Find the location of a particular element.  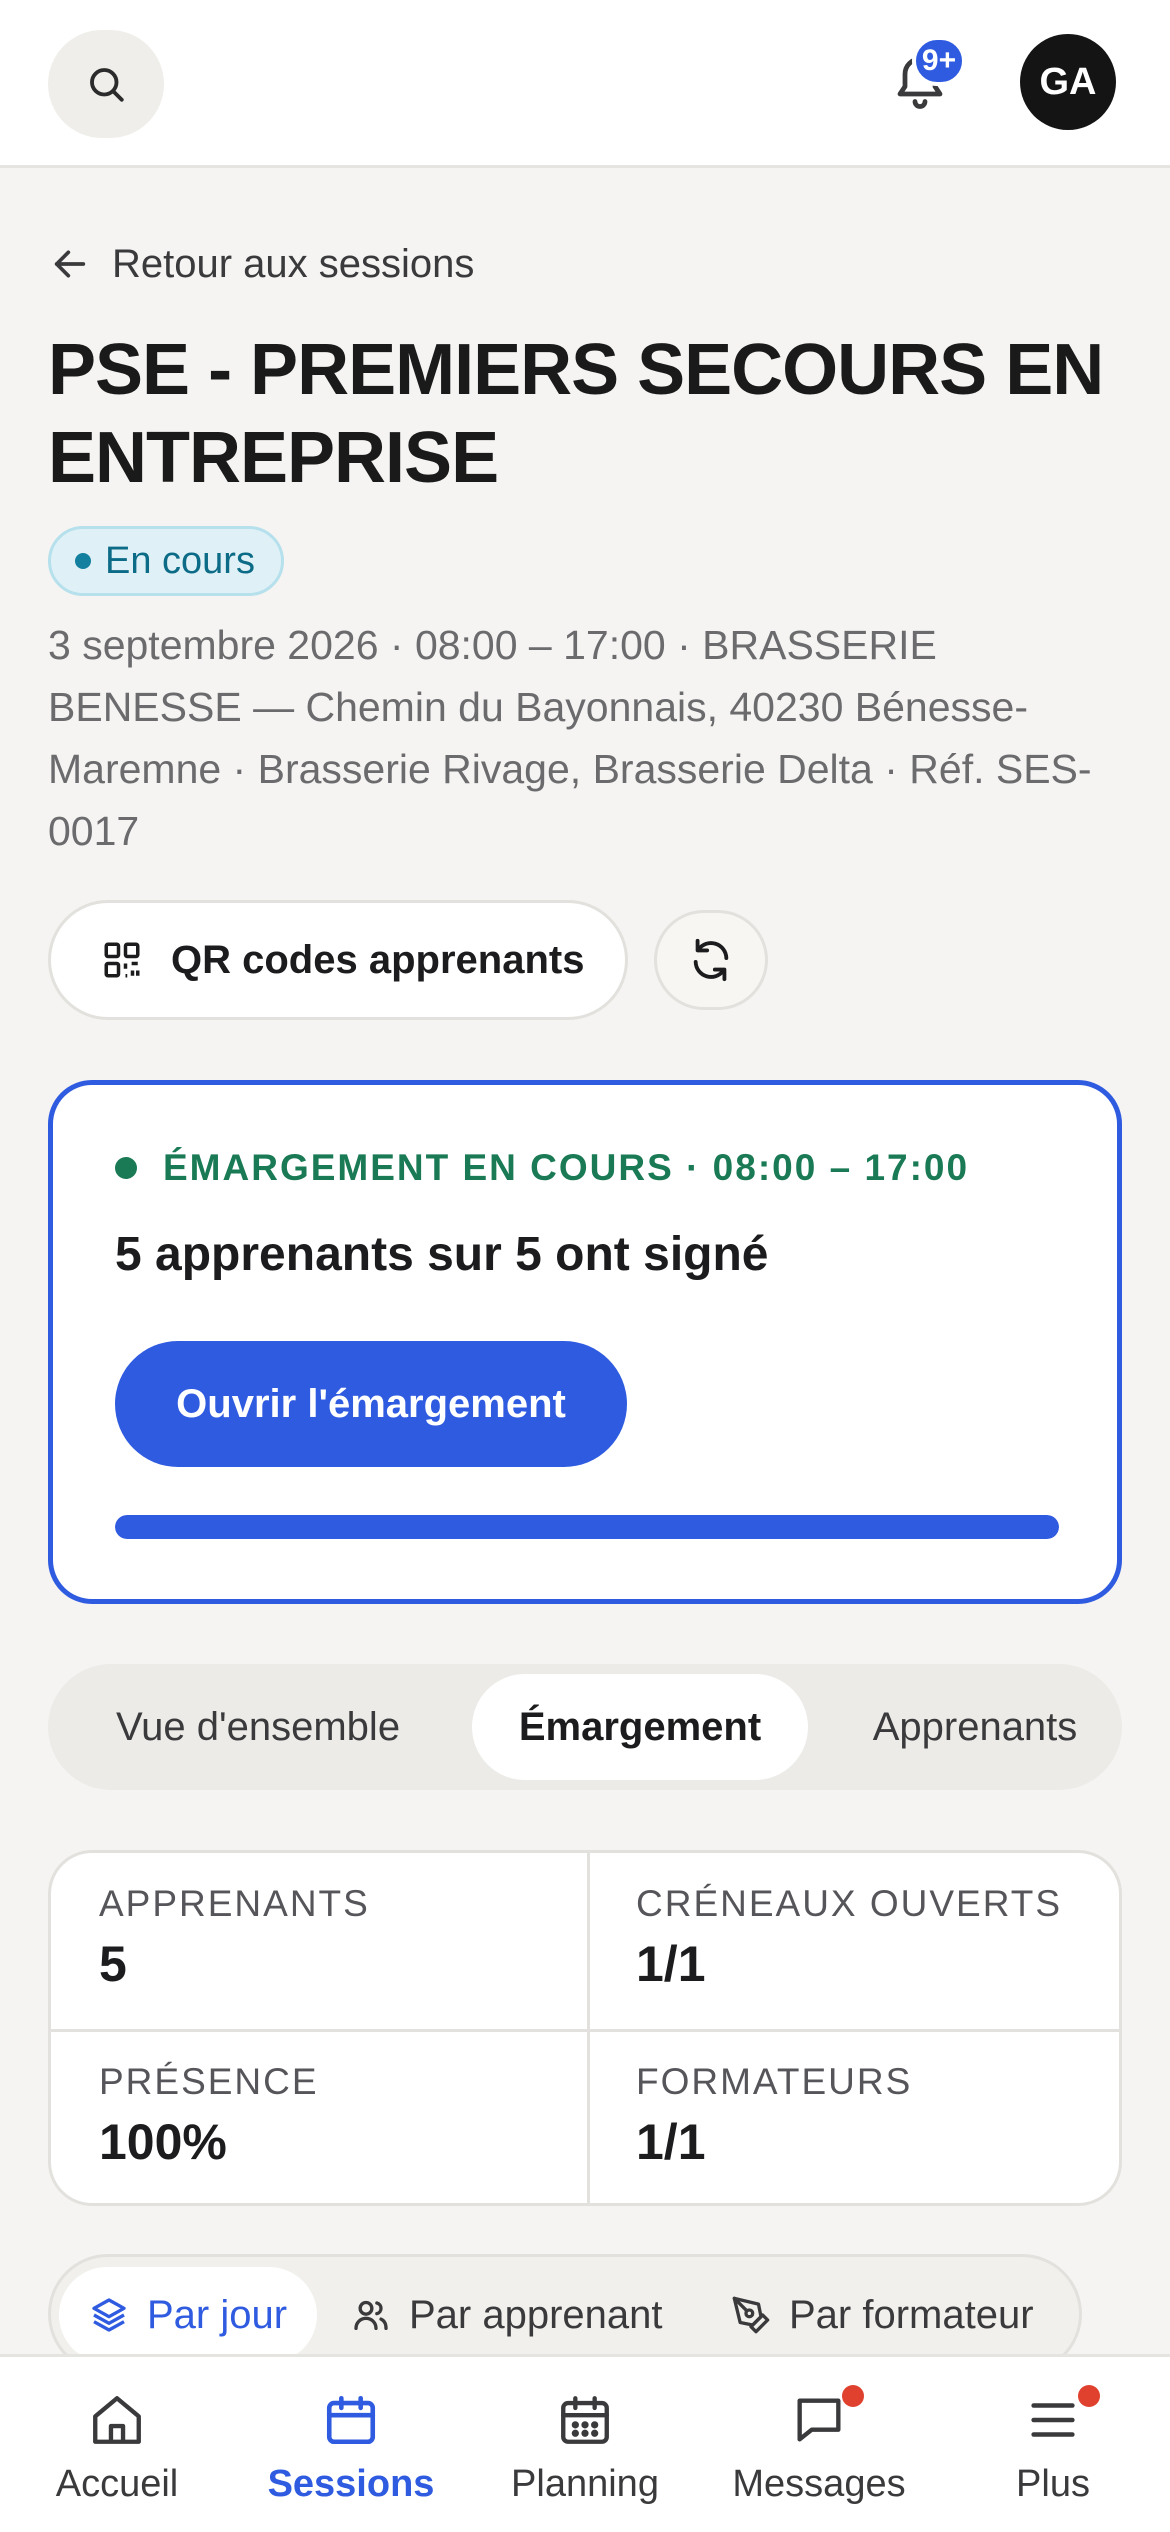

view-by-learner: Par apprenant is located at coordinates (507, 2315).